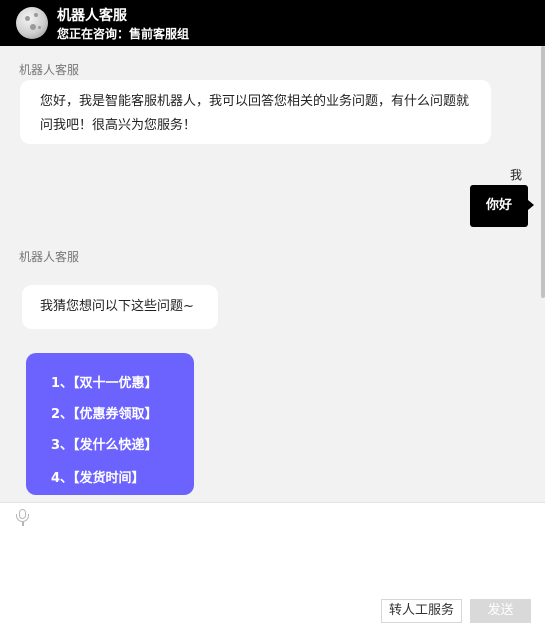 This screenshot has height=631, width=545. Describe the element at coordinates (110, 424) in the screenshot. I see `faq-card: 1、【双十一优惠】 2、【优惠券领取】 3、【发什么快递】 4、【发货时间】` at that location.